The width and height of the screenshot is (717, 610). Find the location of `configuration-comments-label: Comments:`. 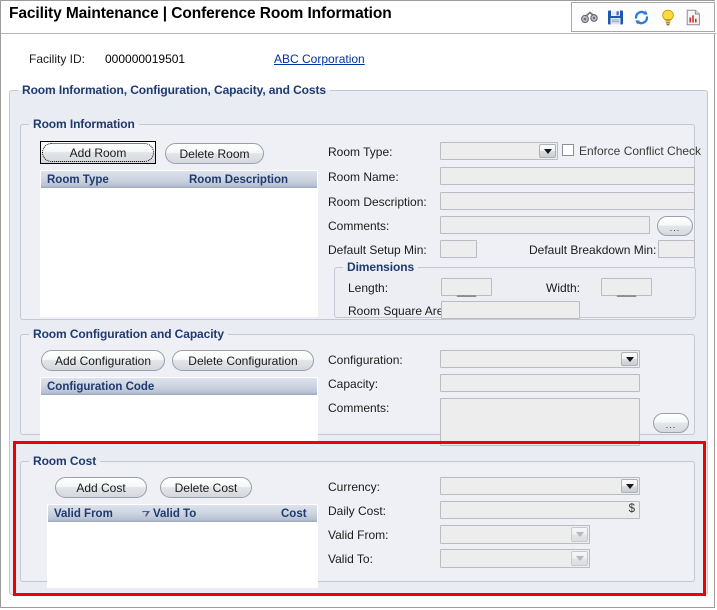

configuration-comments-label: Comments: is located at coordinates (359, 408).